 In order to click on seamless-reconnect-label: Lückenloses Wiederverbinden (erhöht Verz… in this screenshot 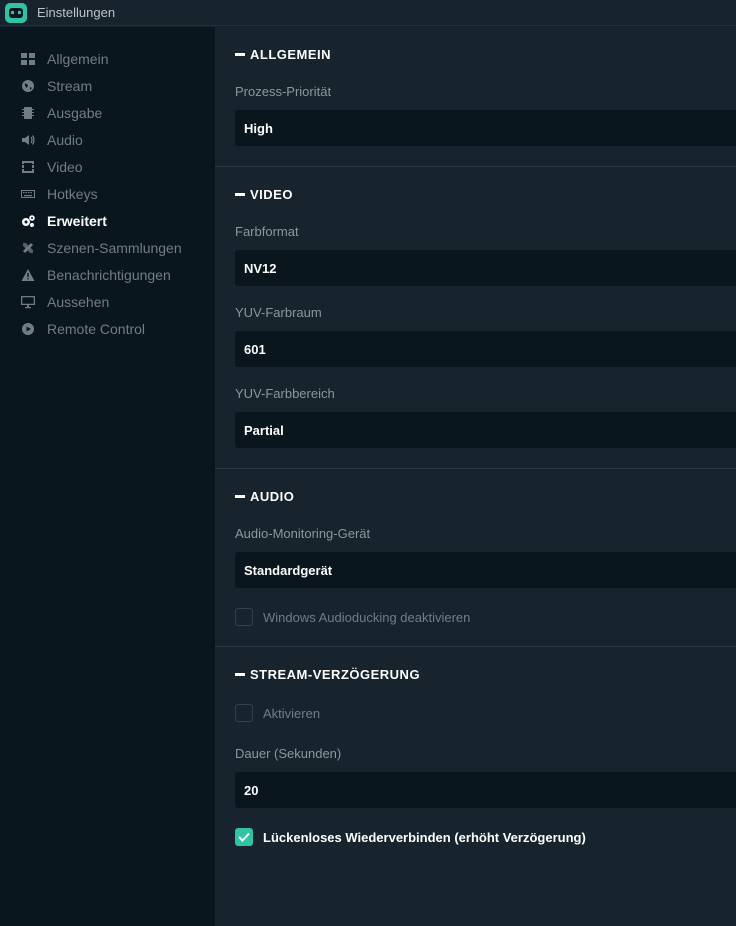, I will do `click(424, 837)`.